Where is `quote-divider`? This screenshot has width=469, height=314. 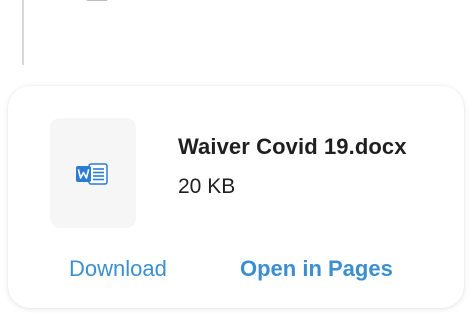 quote-divider is located at coordinates (23, 32).